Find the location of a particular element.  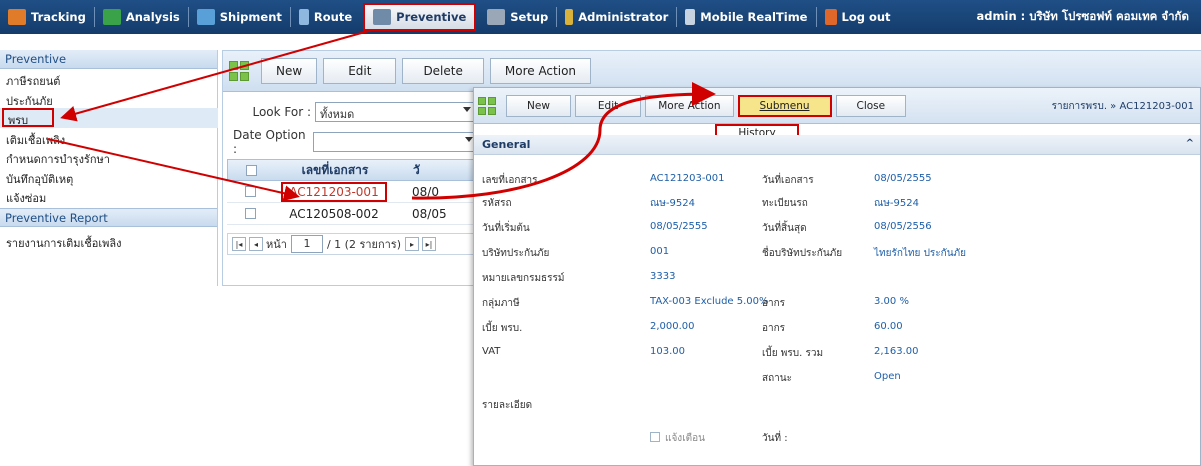

nav-shipment: Shipment is located at coordinates (239, 17).